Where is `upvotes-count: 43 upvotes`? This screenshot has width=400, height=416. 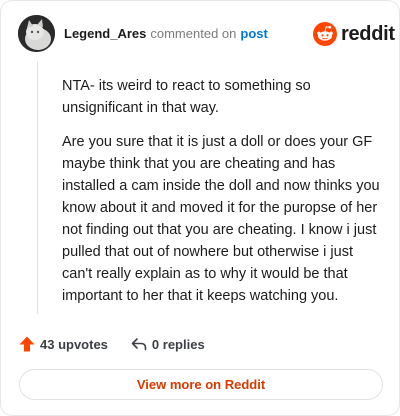 upvotes-count: 43 upvotes is located at coordinates (74, 344).